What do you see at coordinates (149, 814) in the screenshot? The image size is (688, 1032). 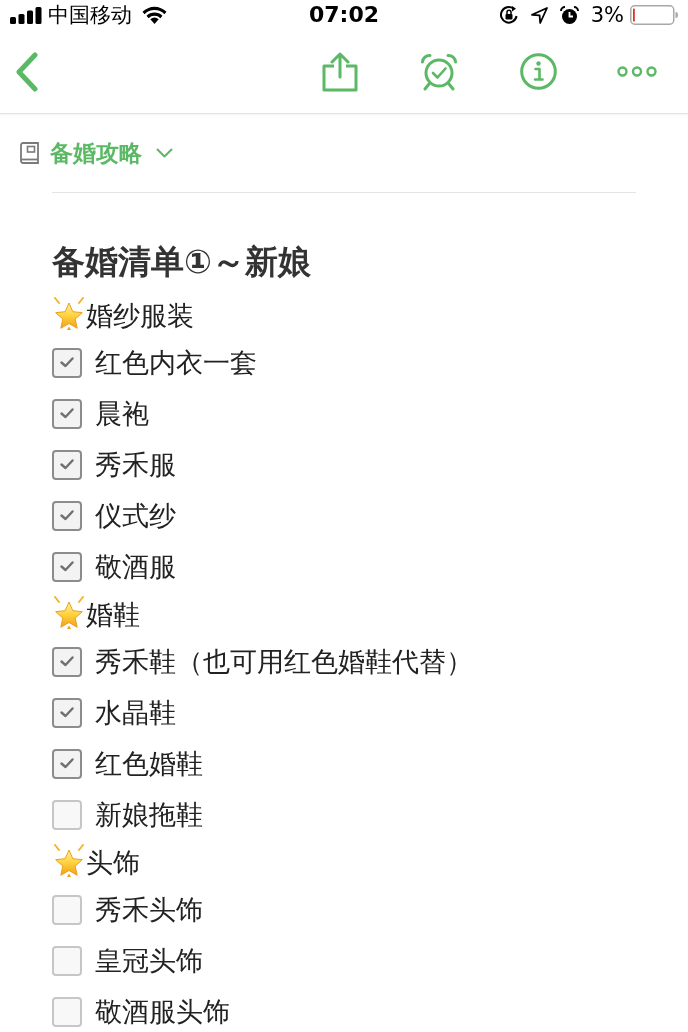 I see `checklist-item-label: 新娘拖鞋` at bounding box center [149, 814].